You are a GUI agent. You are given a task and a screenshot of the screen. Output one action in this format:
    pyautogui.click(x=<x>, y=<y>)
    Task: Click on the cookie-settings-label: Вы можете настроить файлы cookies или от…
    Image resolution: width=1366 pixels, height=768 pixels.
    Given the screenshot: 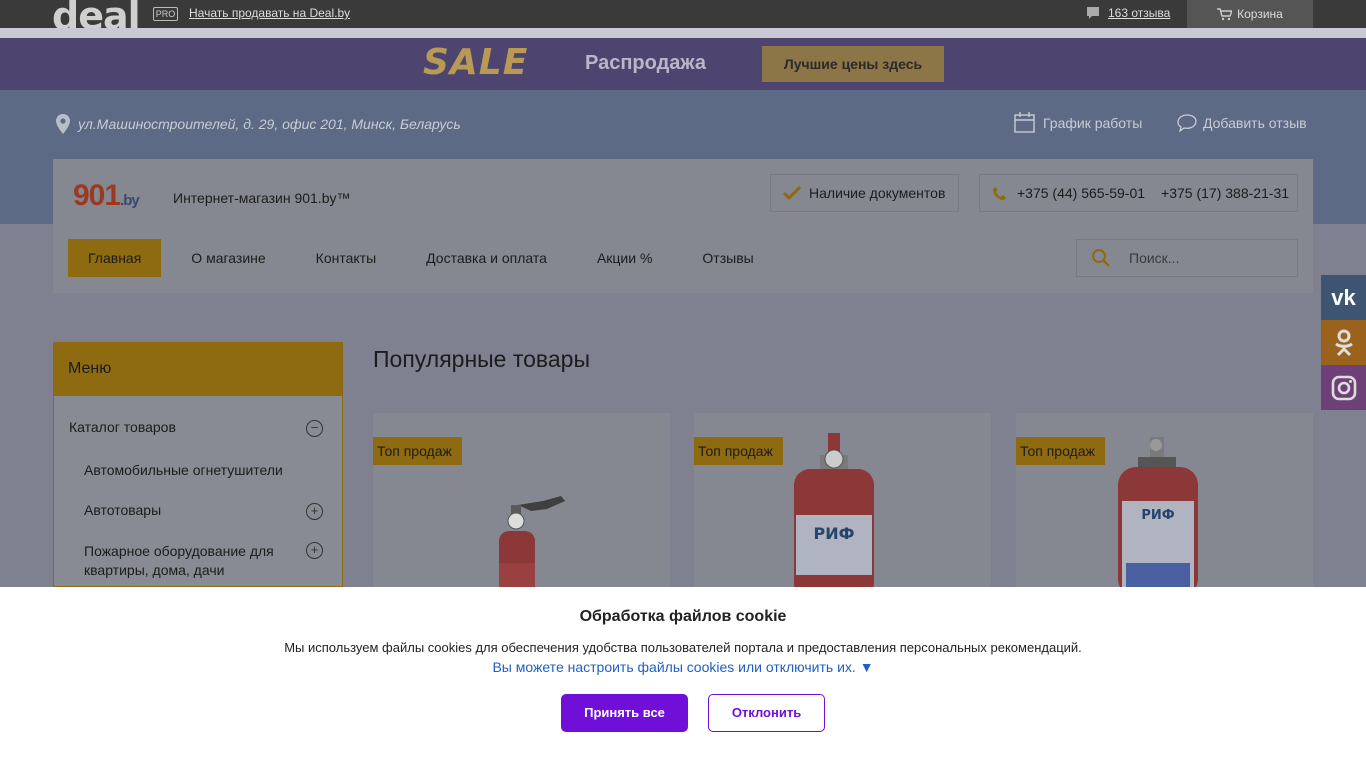 What is the action you would take?
    pyautogui.click(x=674, y=667)
    